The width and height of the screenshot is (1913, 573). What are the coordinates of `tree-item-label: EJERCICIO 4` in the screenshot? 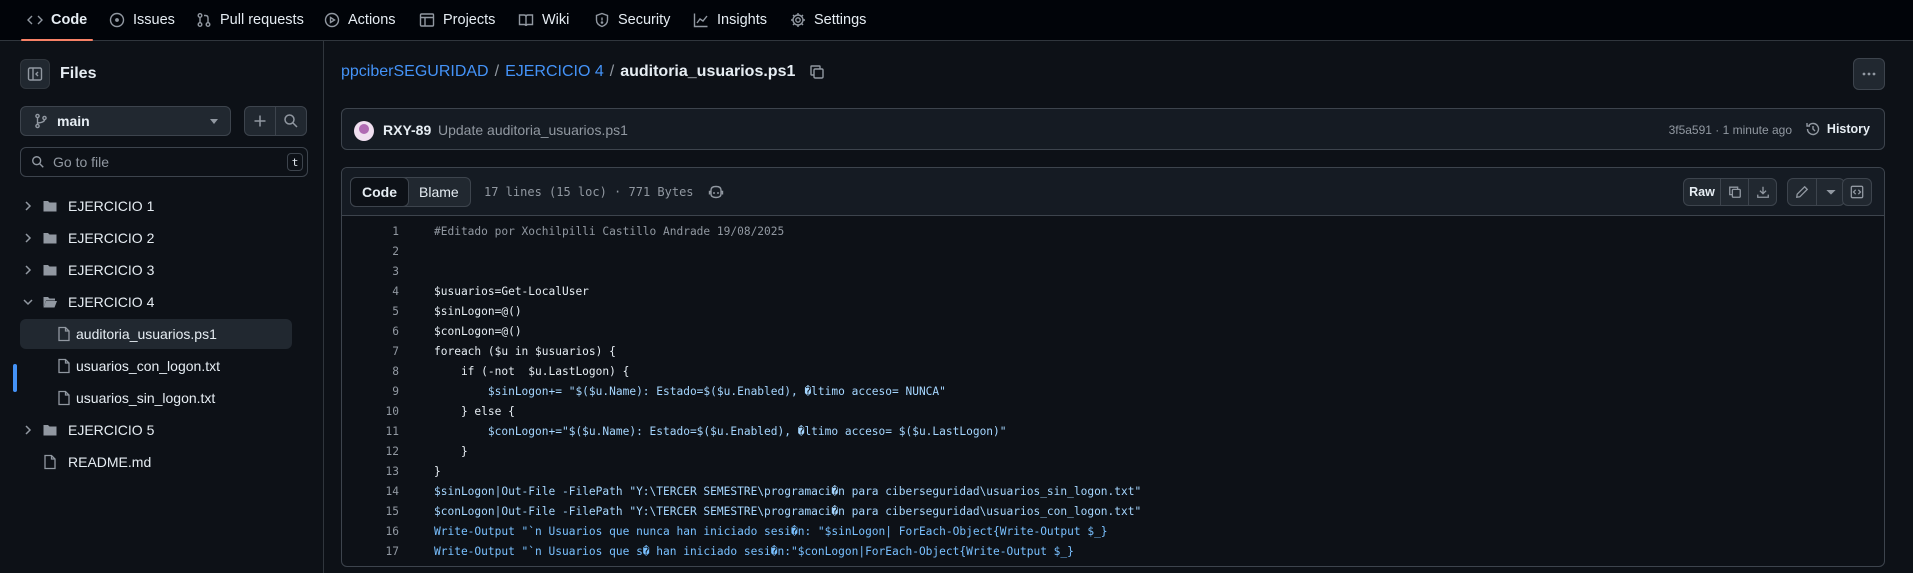 It's located at (111, 302).